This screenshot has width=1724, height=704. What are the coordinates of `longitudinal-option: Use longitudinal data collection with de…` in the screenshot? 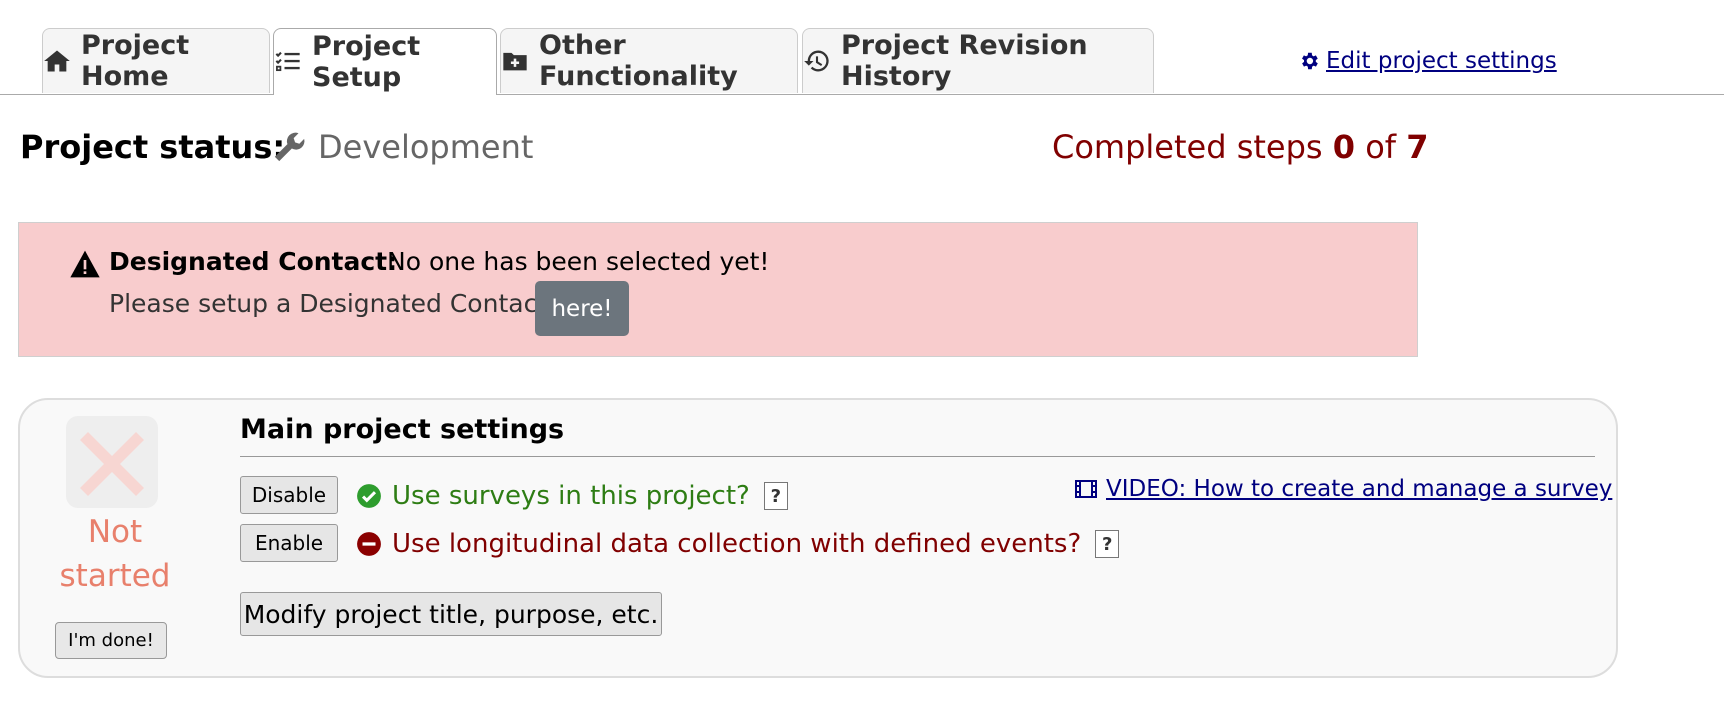 It's located at (738, 544).